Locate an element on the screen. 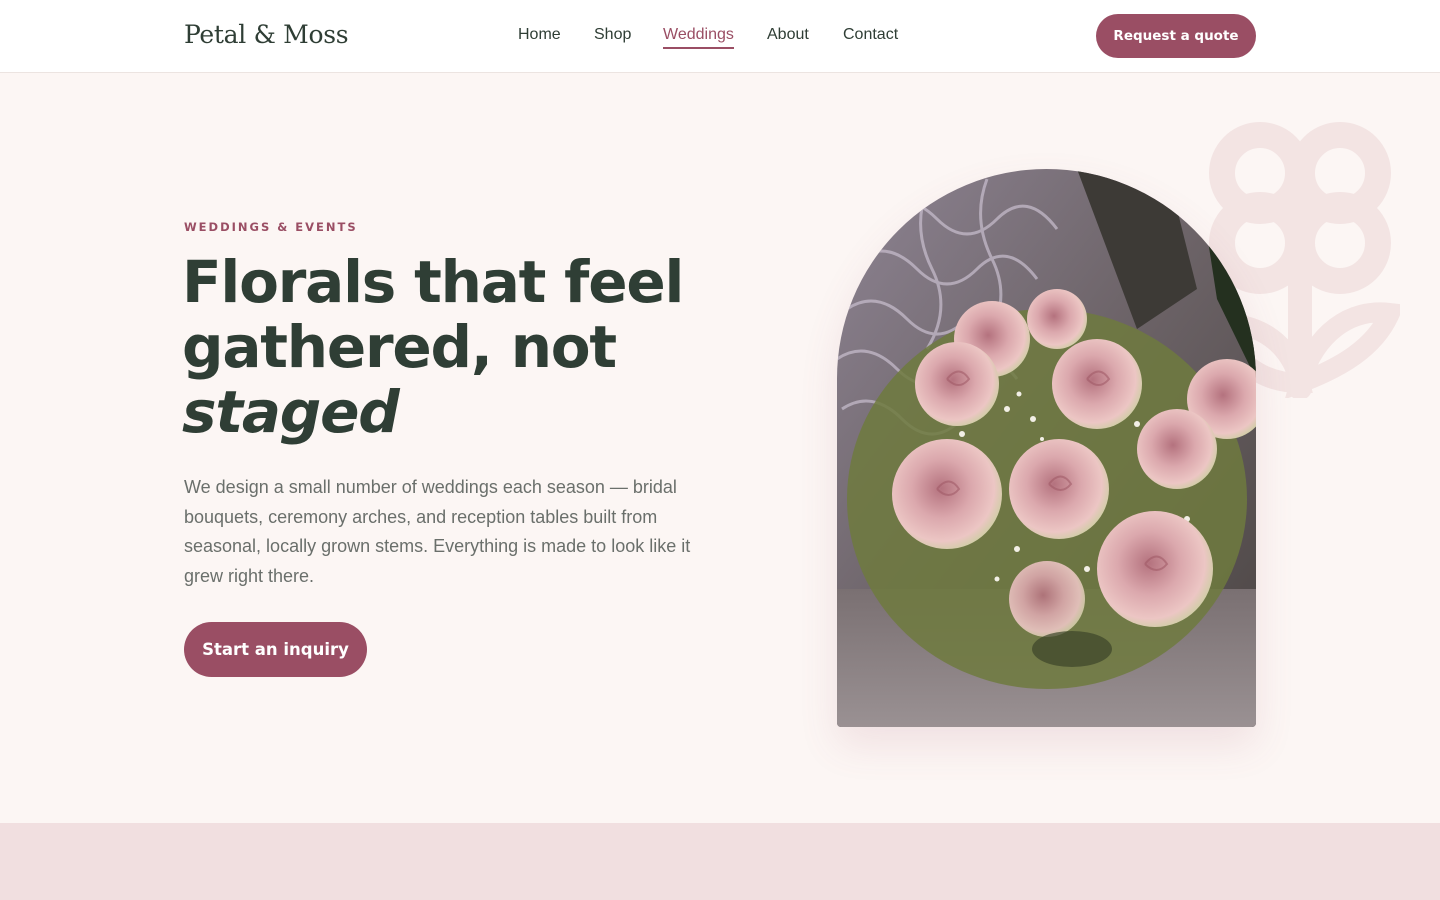 The image size is (1440, 900). headline-line-2: gathered, not is located at coordinates (399, 347).